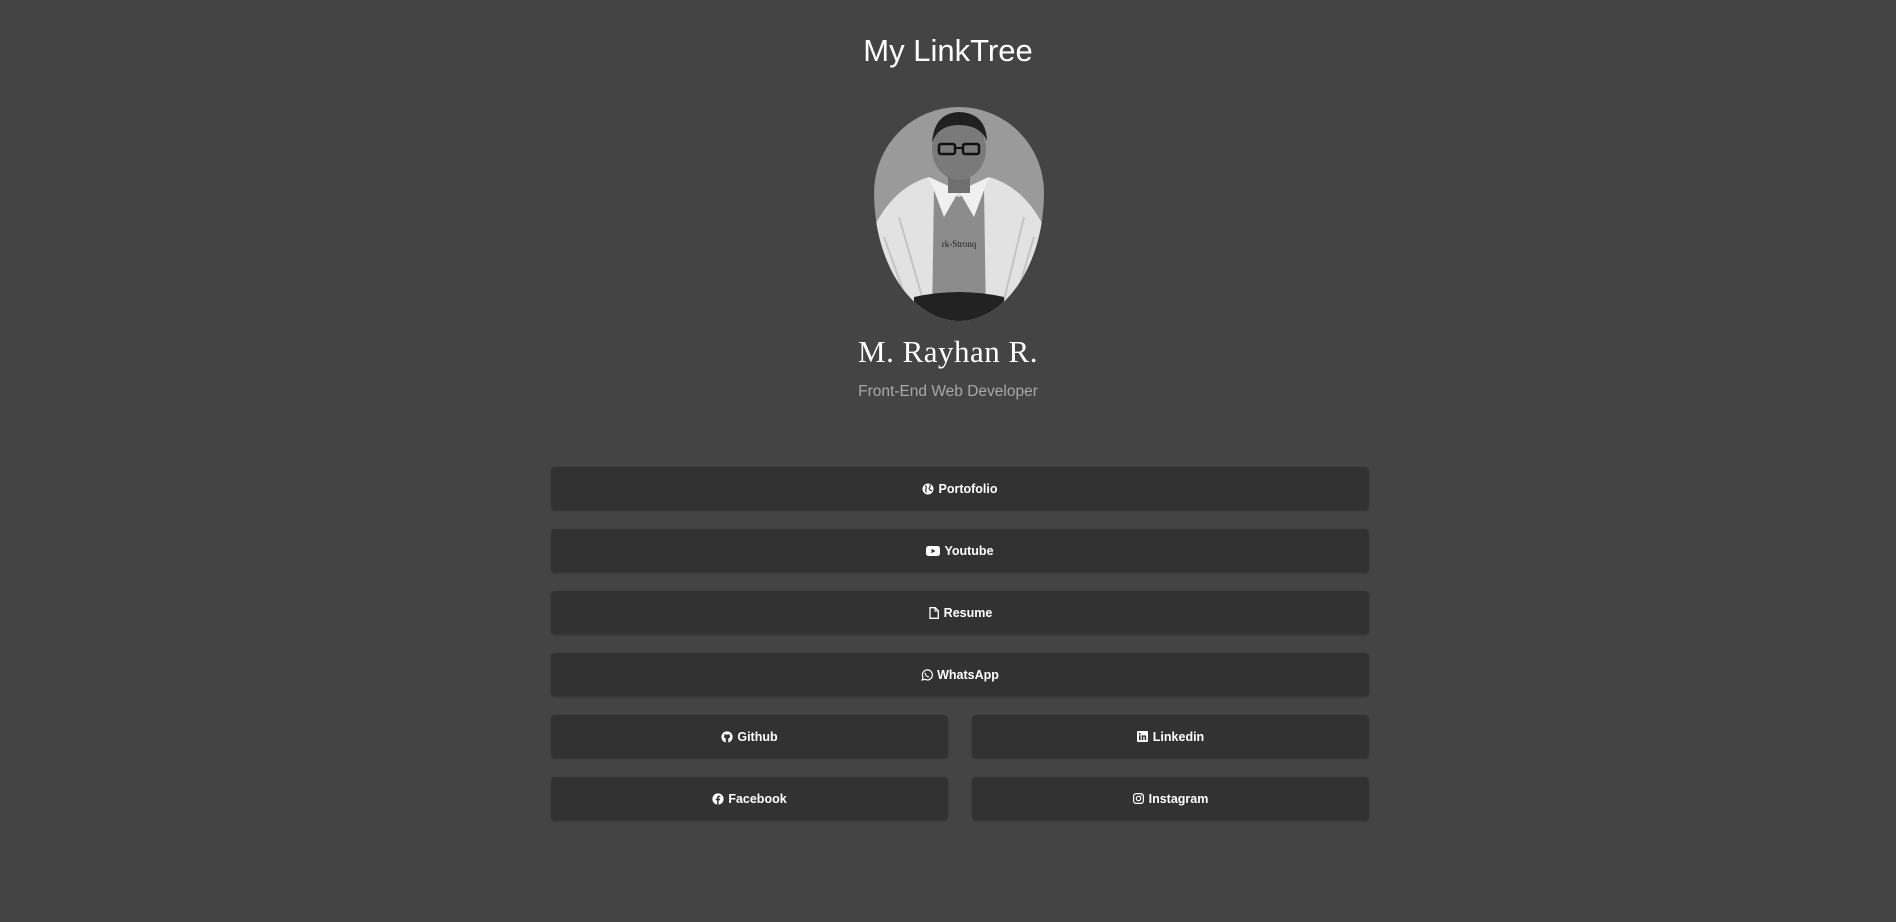 This screenshot has width=1896, height=922. I want to click on github-link-button: Github, so click(749, 736).